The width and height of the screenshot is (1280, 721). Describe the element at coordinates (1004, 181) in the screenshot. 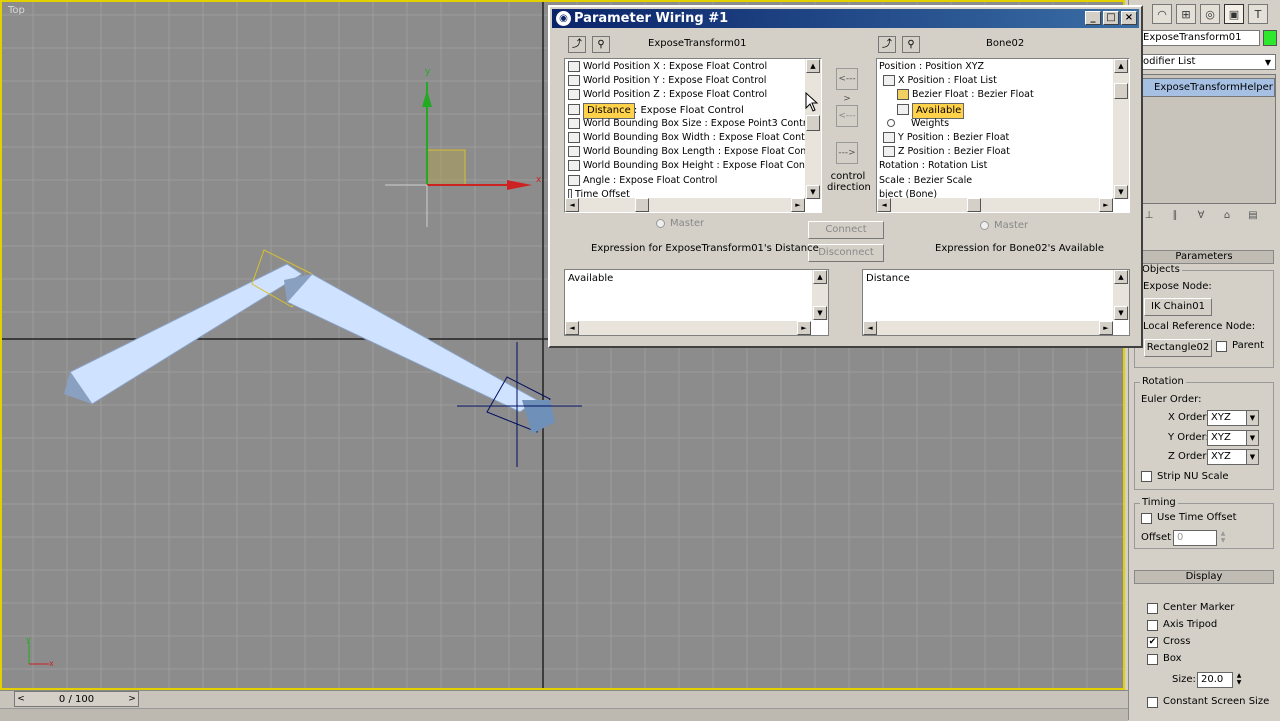

I see `tree-item: Scale : Bezier Scale` at that location.